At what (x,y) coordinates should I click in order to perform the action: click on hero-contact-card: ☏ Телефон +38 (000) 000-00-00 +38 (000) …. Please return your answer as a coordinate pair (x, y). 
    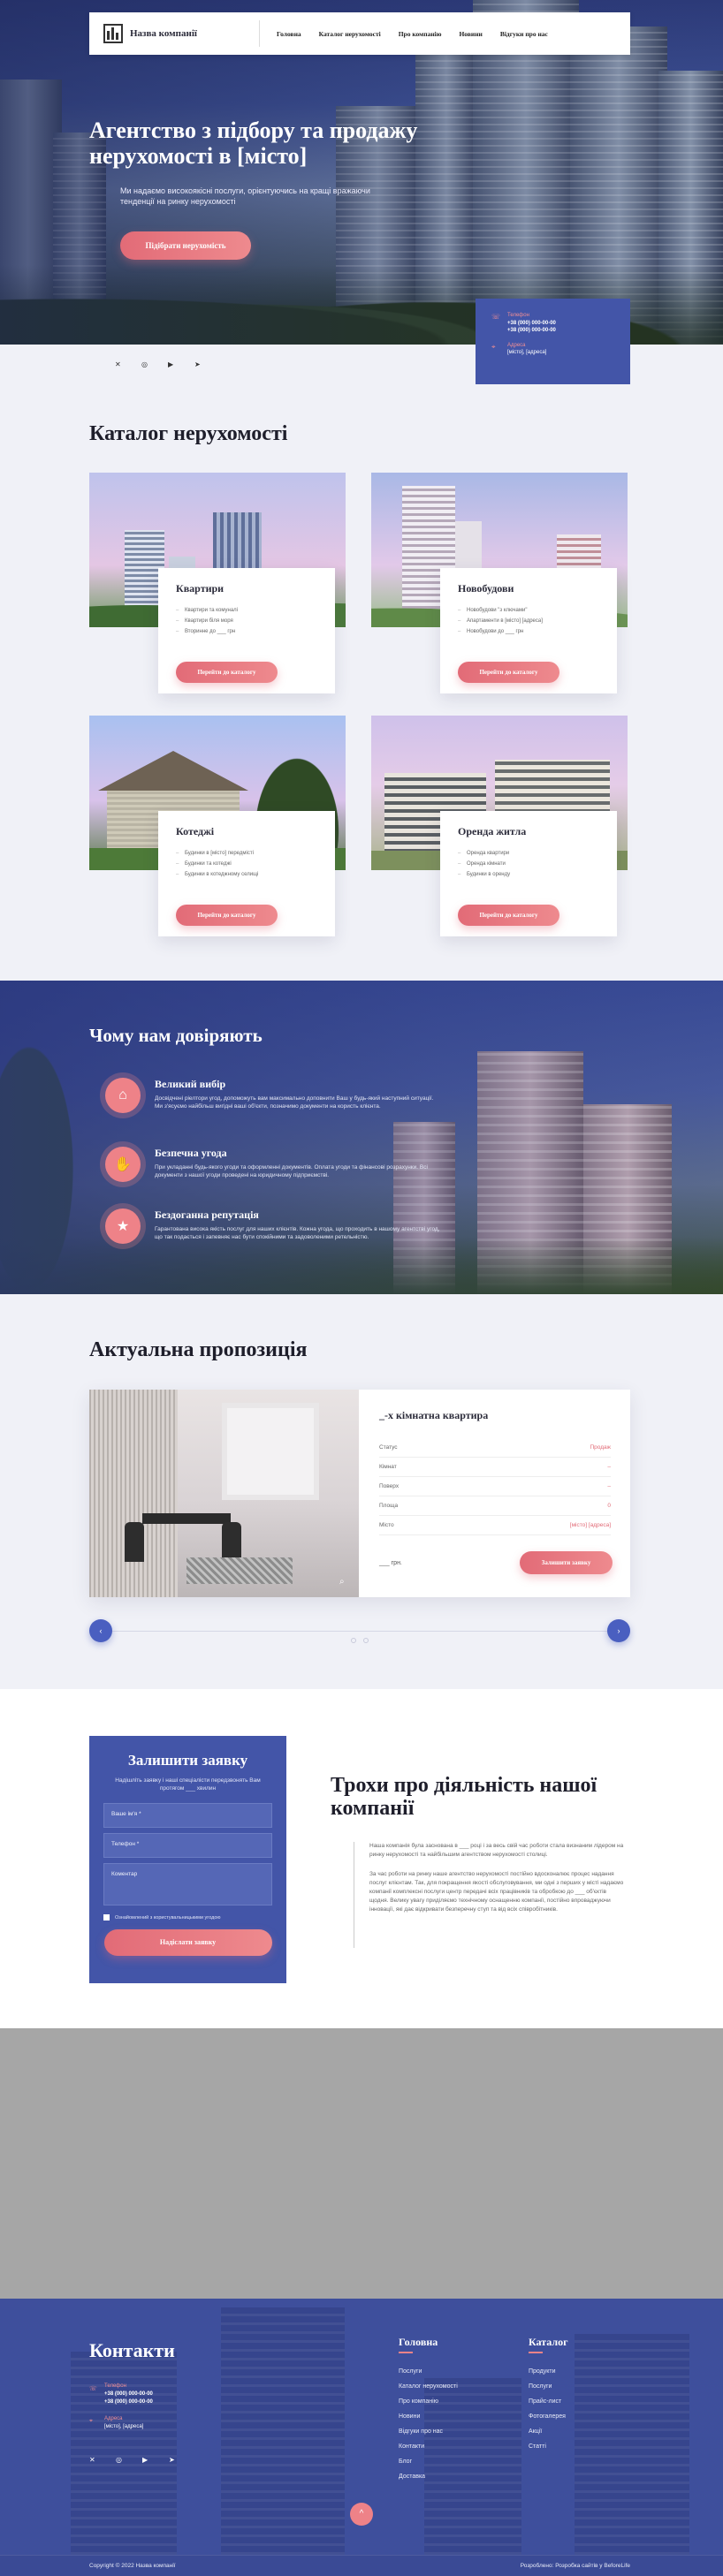
    Looking at the image, I should click on (553, 342).